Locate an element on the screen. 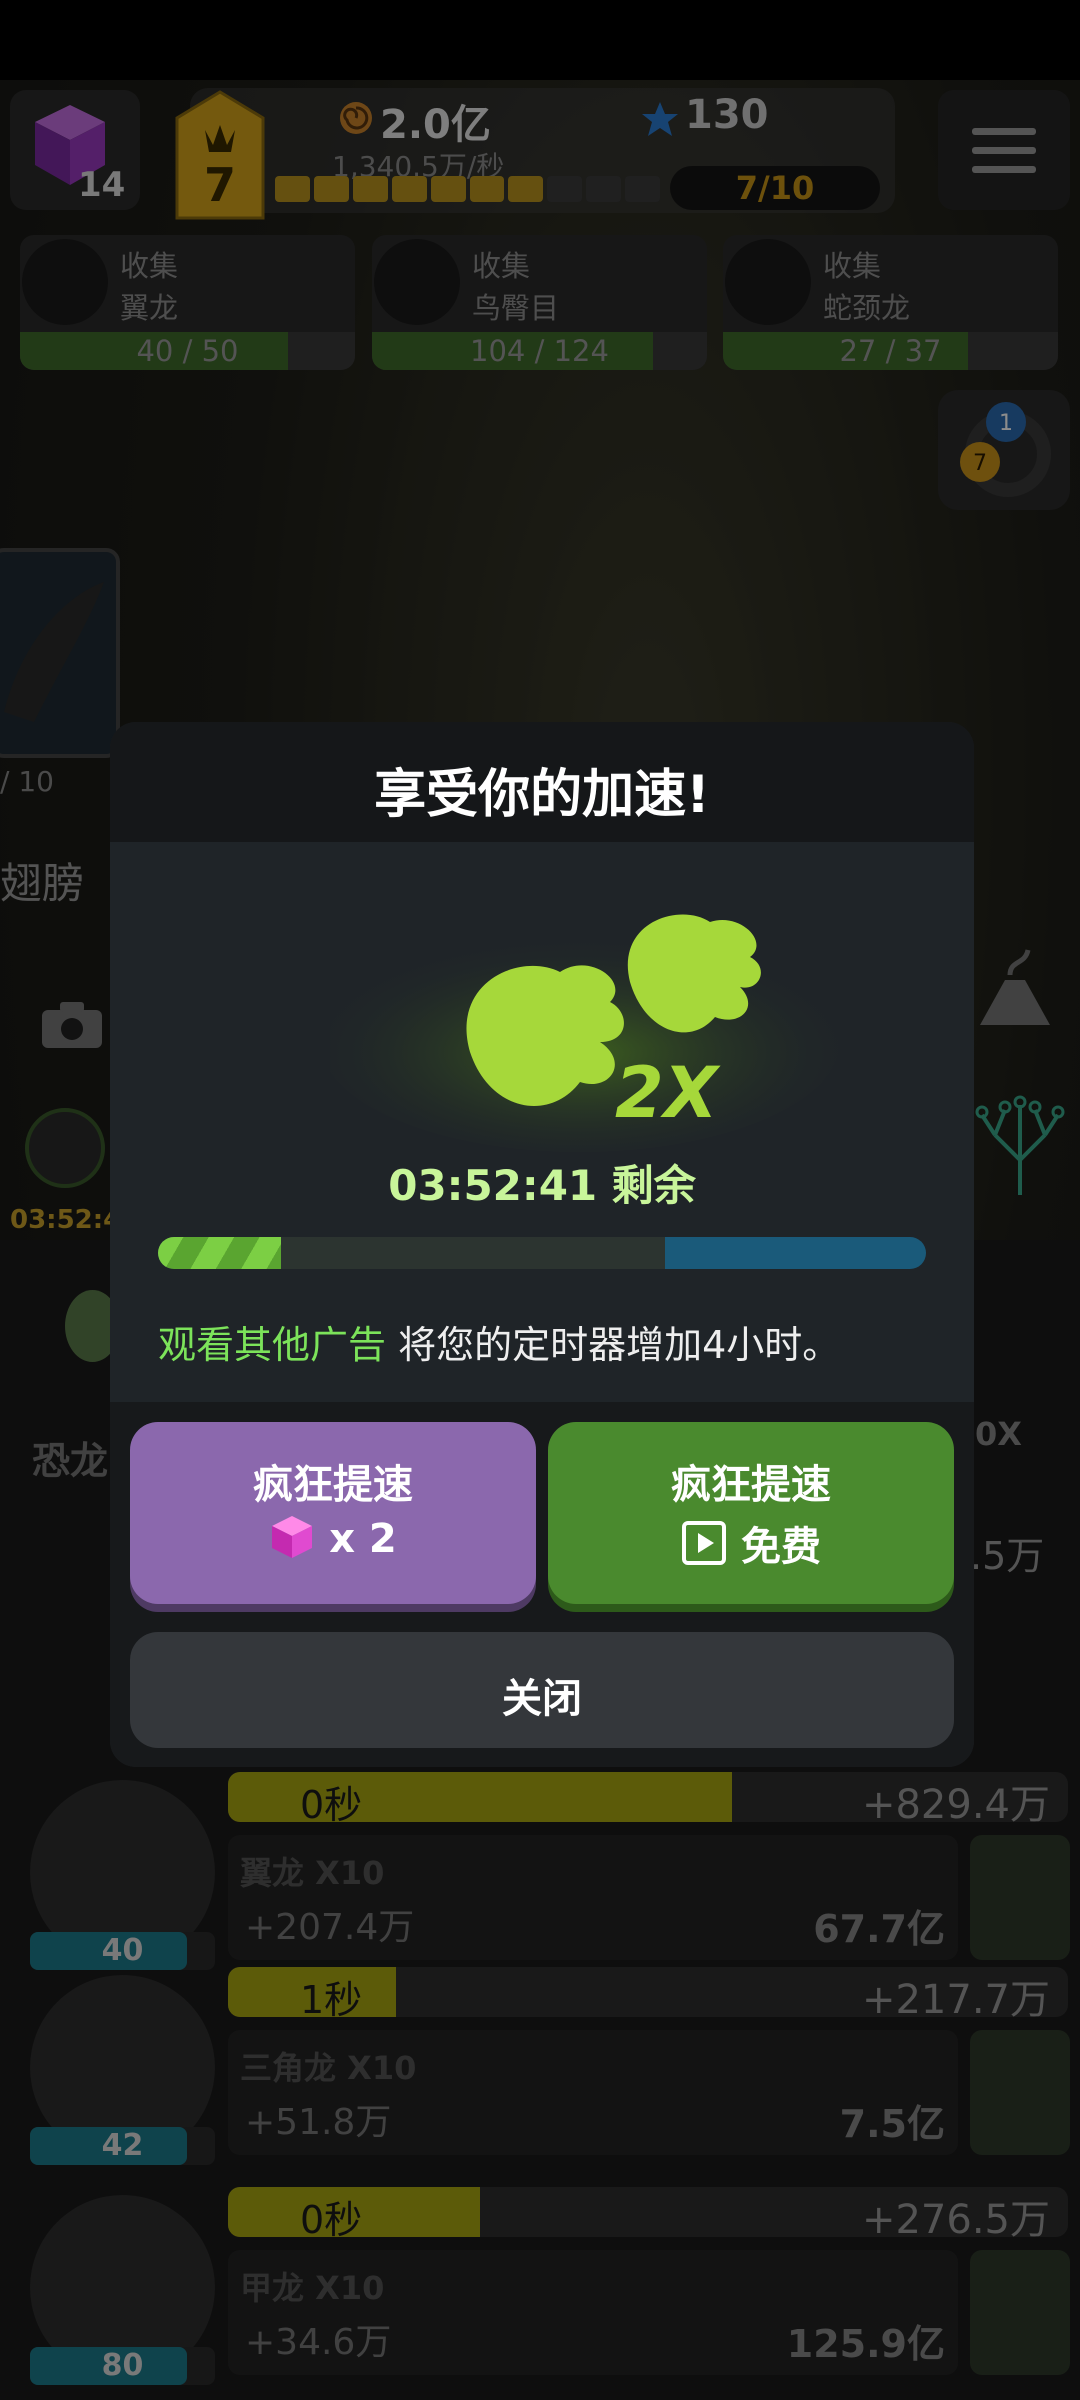 Image resolution: width=1080 pixels, height=2400 pixels. ad-boost-button: 疯狂提速 免费 is located at coordinates (751, 1513).